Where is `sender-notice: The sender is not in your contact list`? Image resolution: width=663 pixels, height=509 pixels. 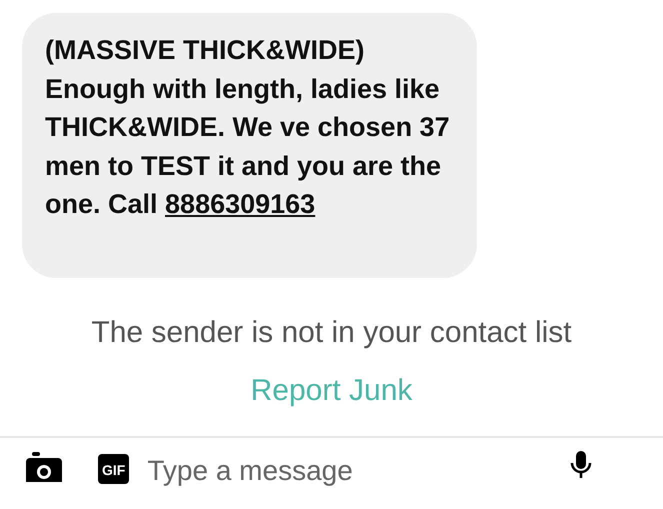 sender-notice: The sender is not in your contact list is located at coordinates (331, 333).